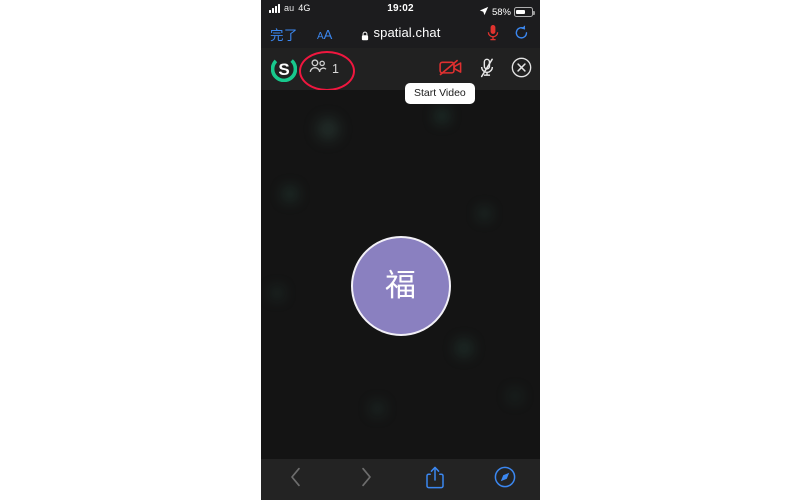  Describe the element at coordinates (501, 12) in the screenshot. I see `battery-percent-label: 58%` at that location.